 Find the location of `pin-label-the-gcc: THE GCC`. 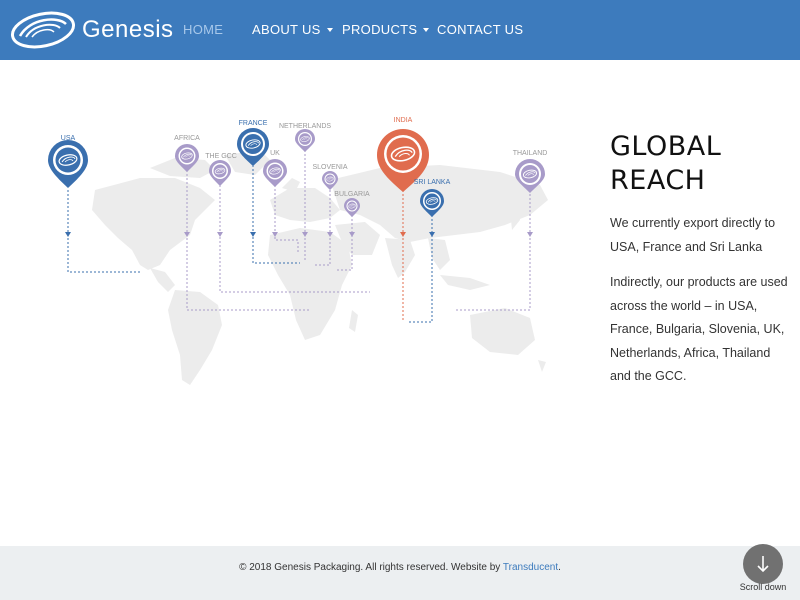

pin-label-the-gcc: THE GCC is located at coordinates (221, 156).